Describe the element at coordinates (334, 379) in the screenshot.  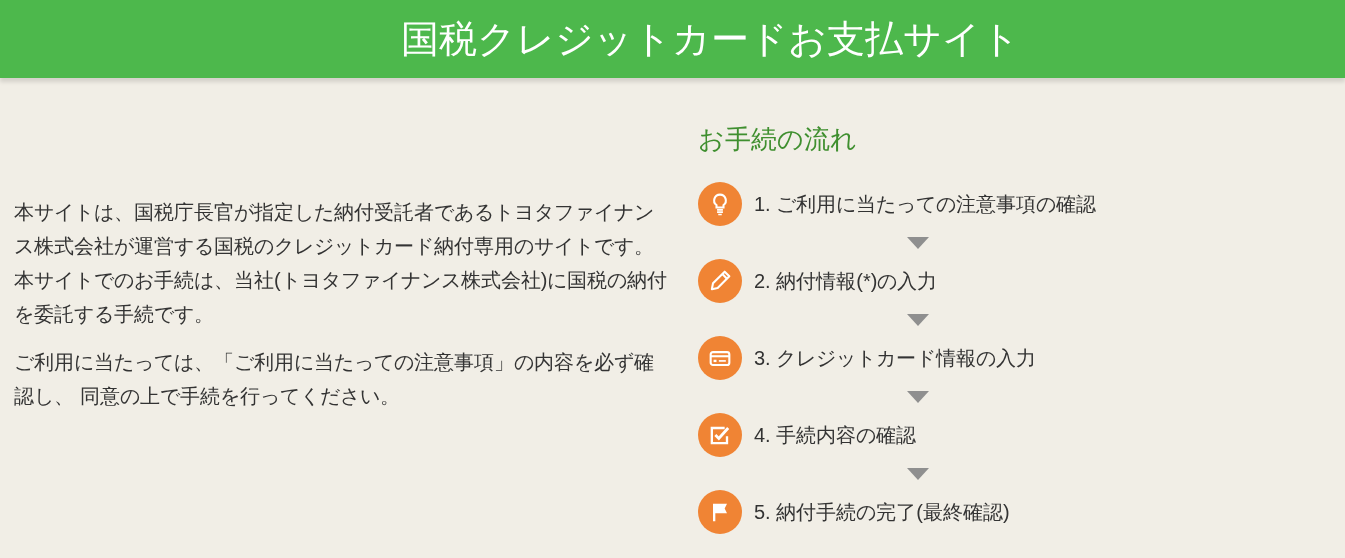
I see `intro-text: ご利用に当たっては、「ご利用に当たっての注意事項」の内容を必ず確認し、 同意の上で手続を行ってください。` at that location.